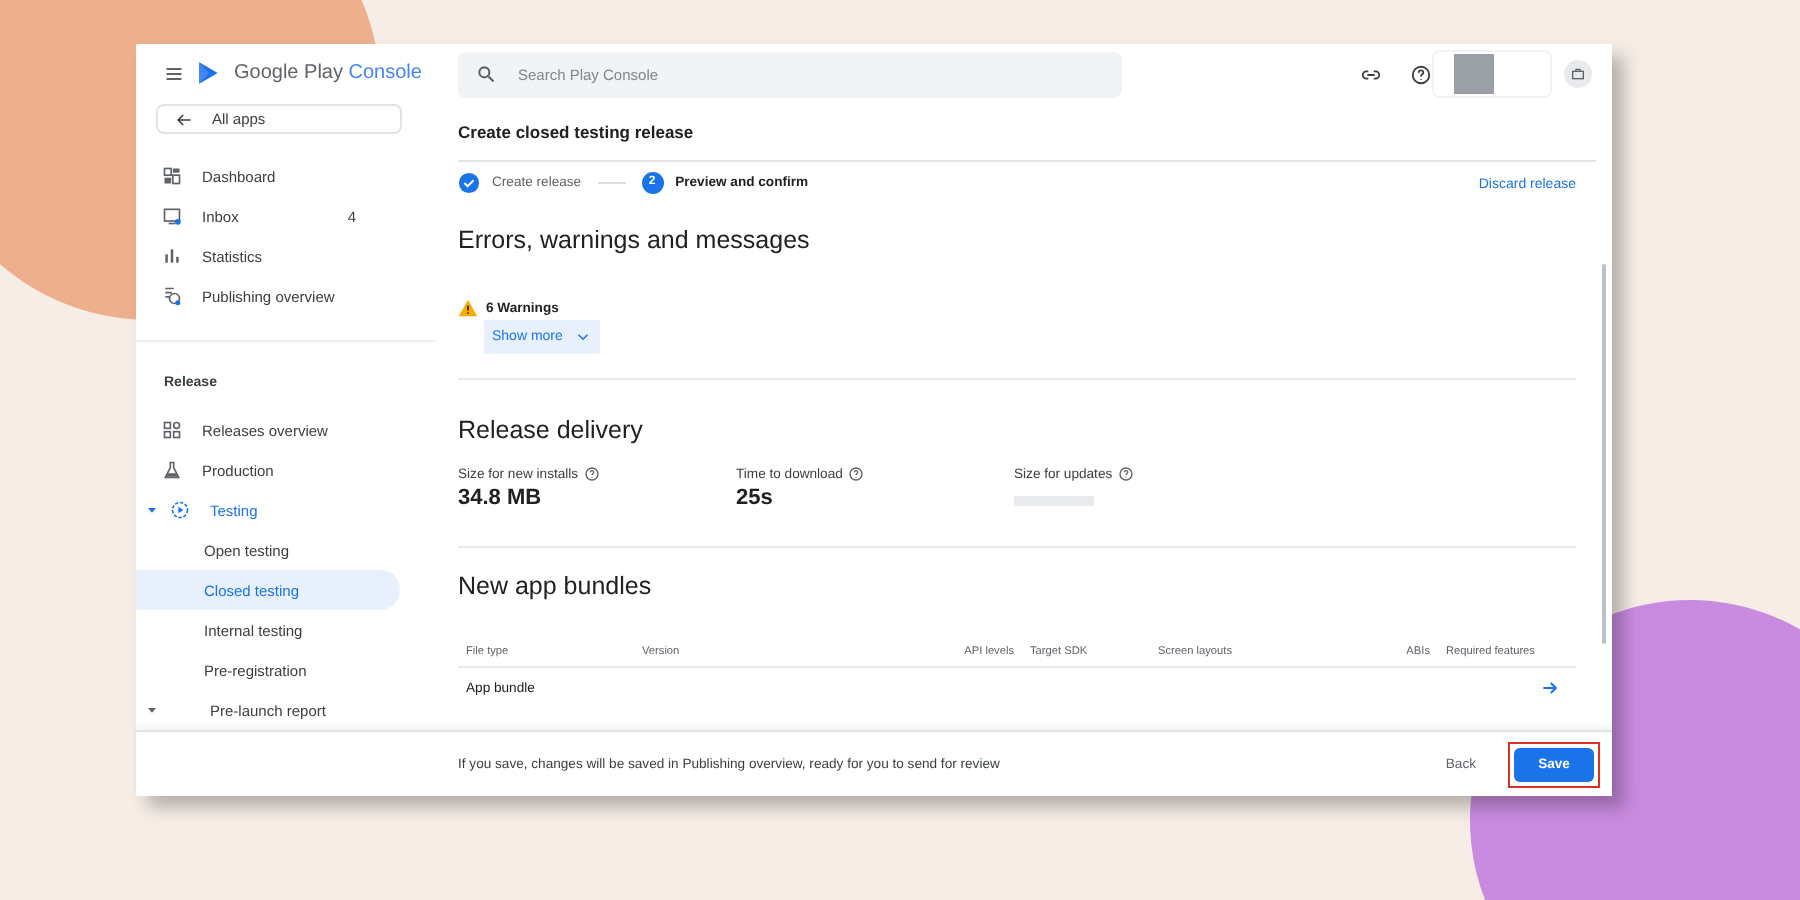 This screenshot has width=1800, height=900. Describe the element at coordinates (1604, 454) in the screenshot. I see `scrollbar` at that location.